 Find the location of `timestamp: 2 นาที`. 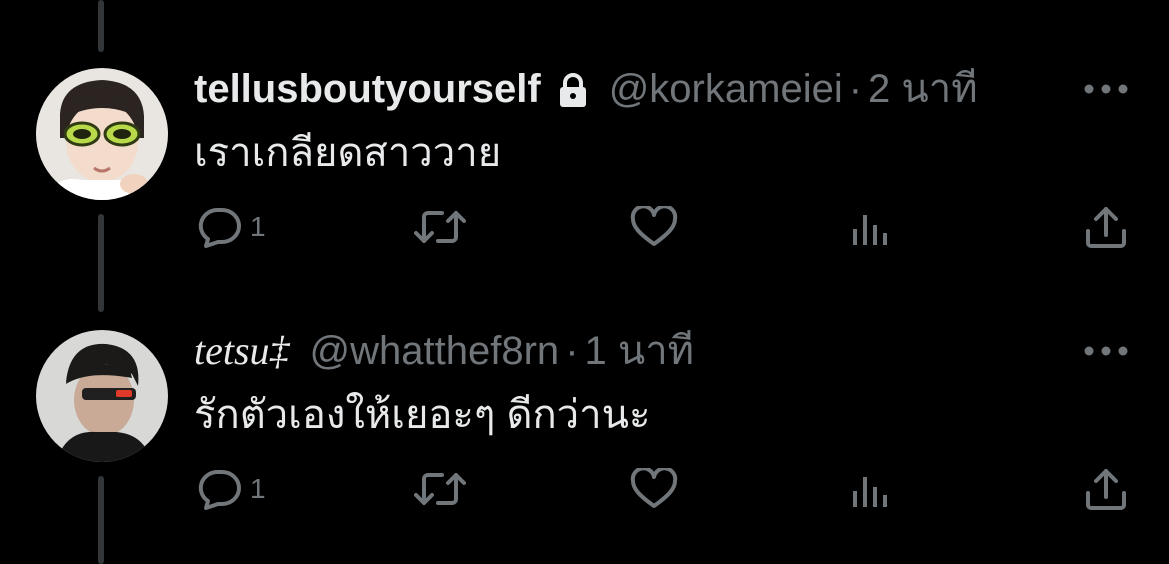

timestamp: 2 นาที is located at coordinates (923, 89).